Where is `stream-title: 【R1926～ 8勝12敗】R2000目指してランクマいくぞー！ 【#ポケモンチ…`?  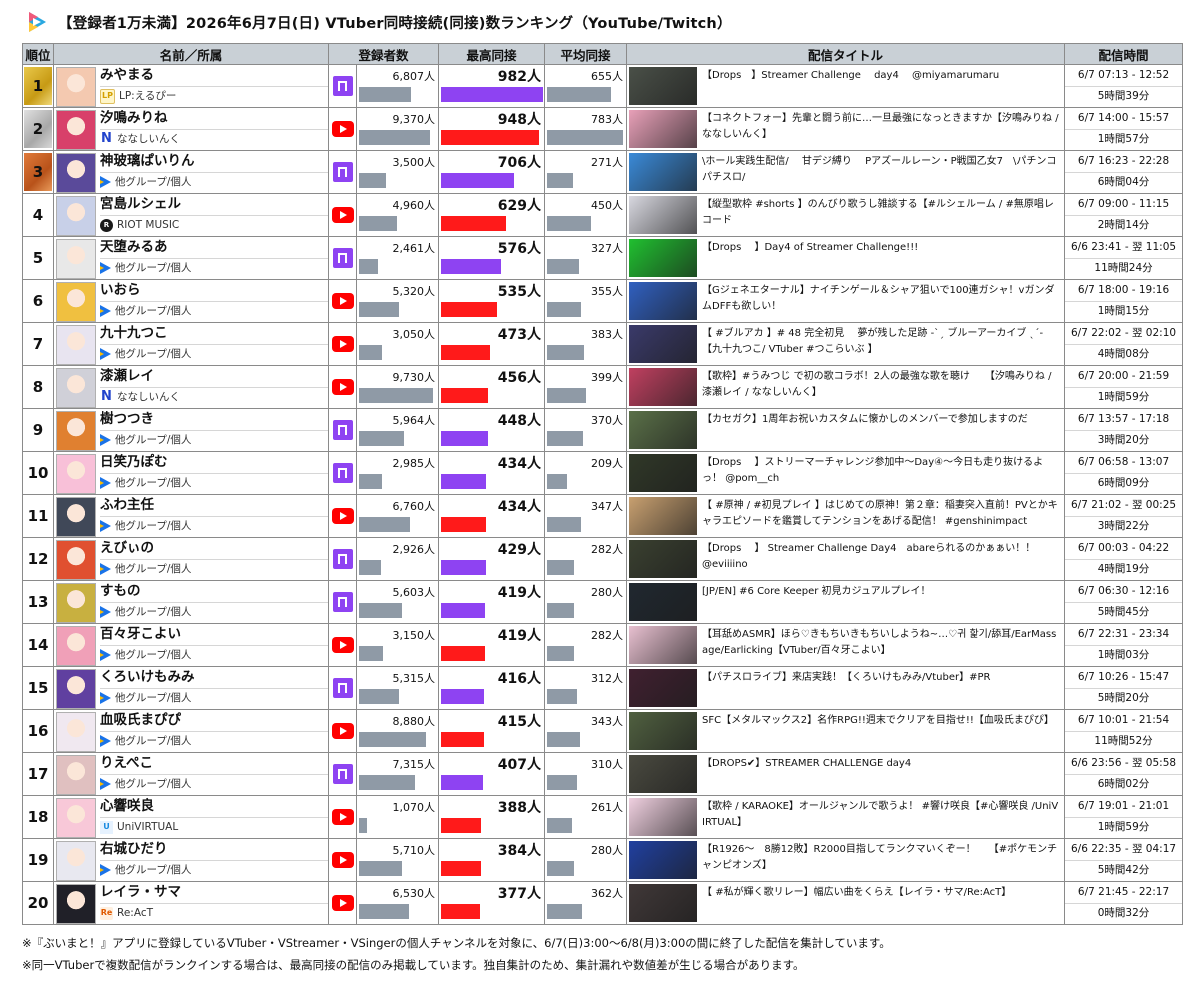
stream-title: 【R1926～ 8勝12敗】R2000目指してランクマいくぞー！ 【#ポケモンチ… is located at coordinates (883, 859).